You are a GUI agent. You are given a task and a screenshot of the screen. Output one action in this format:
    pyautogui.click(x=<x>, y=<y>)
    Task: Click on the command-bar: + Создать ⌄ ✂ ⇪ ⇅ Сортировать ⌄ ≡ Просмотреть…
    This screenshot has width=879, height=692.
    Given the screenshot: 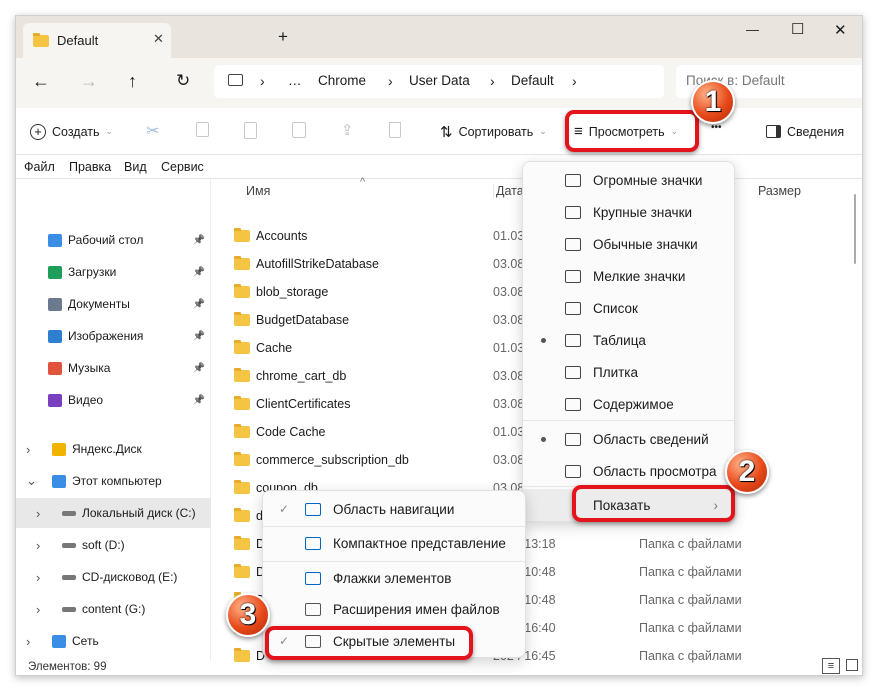 What is the action you would take?
    pyautogui.click(x=439, y=131)
    